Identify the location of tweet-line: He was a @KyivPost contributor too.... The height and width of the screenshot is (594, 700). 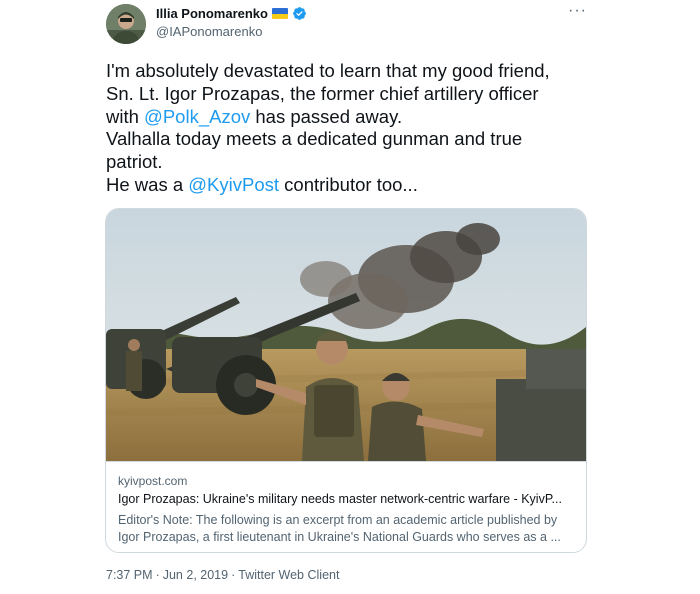
(351, 185).